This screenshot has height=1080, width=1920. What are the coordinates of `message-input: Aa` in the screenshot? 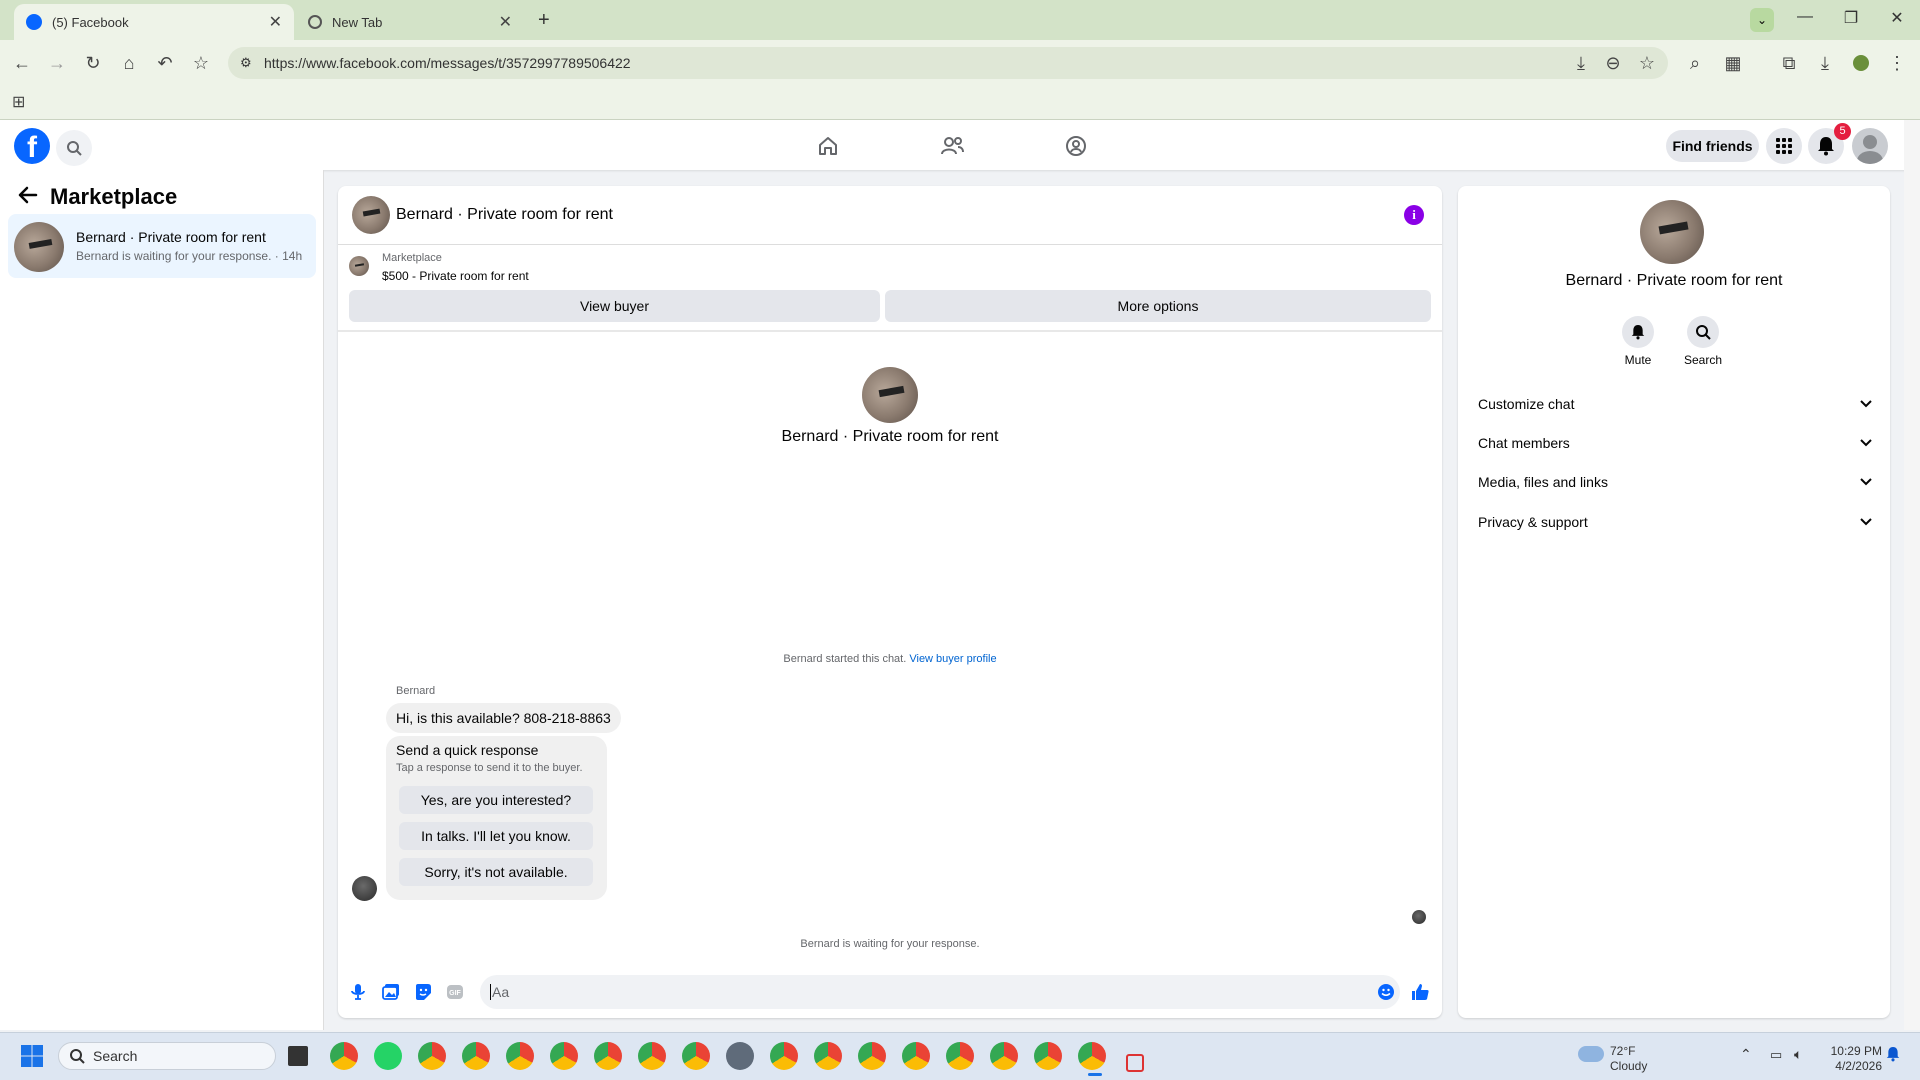 It's located at (940, 992).